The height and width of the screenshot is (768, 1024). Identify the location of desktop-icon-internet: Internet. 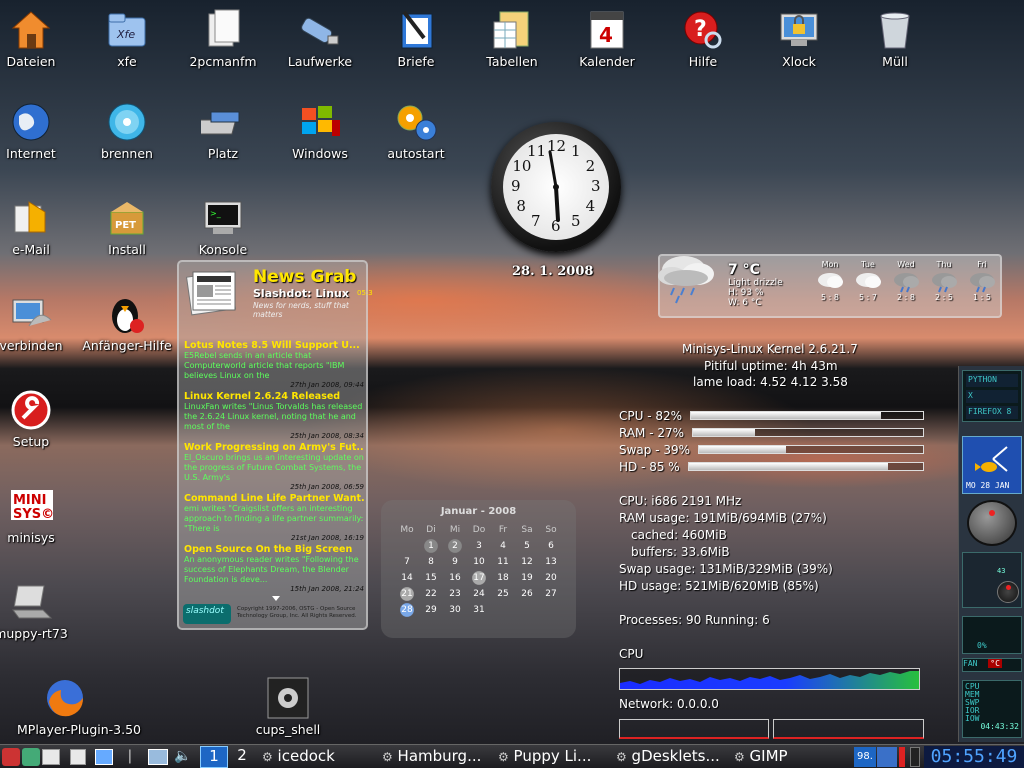
(39, 130).